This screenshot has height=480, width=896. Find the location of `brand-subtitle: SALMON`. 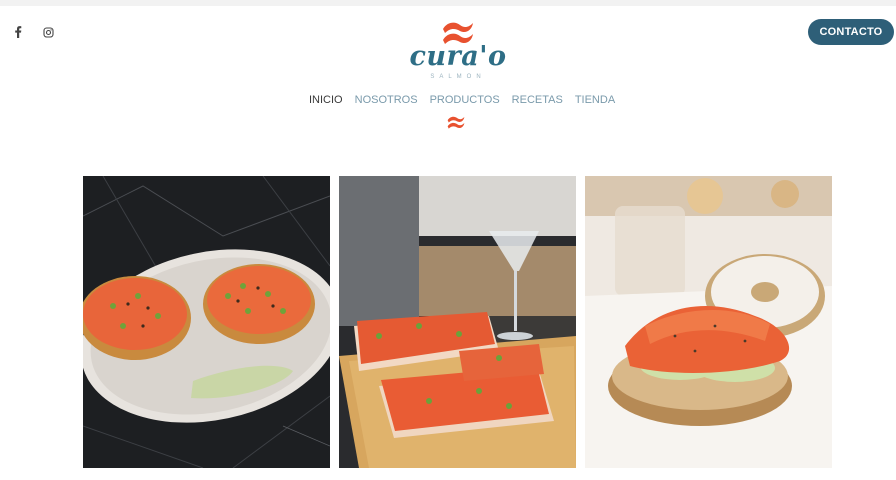

brand-subtitle: SALMON is located at coordinates (458, 77).